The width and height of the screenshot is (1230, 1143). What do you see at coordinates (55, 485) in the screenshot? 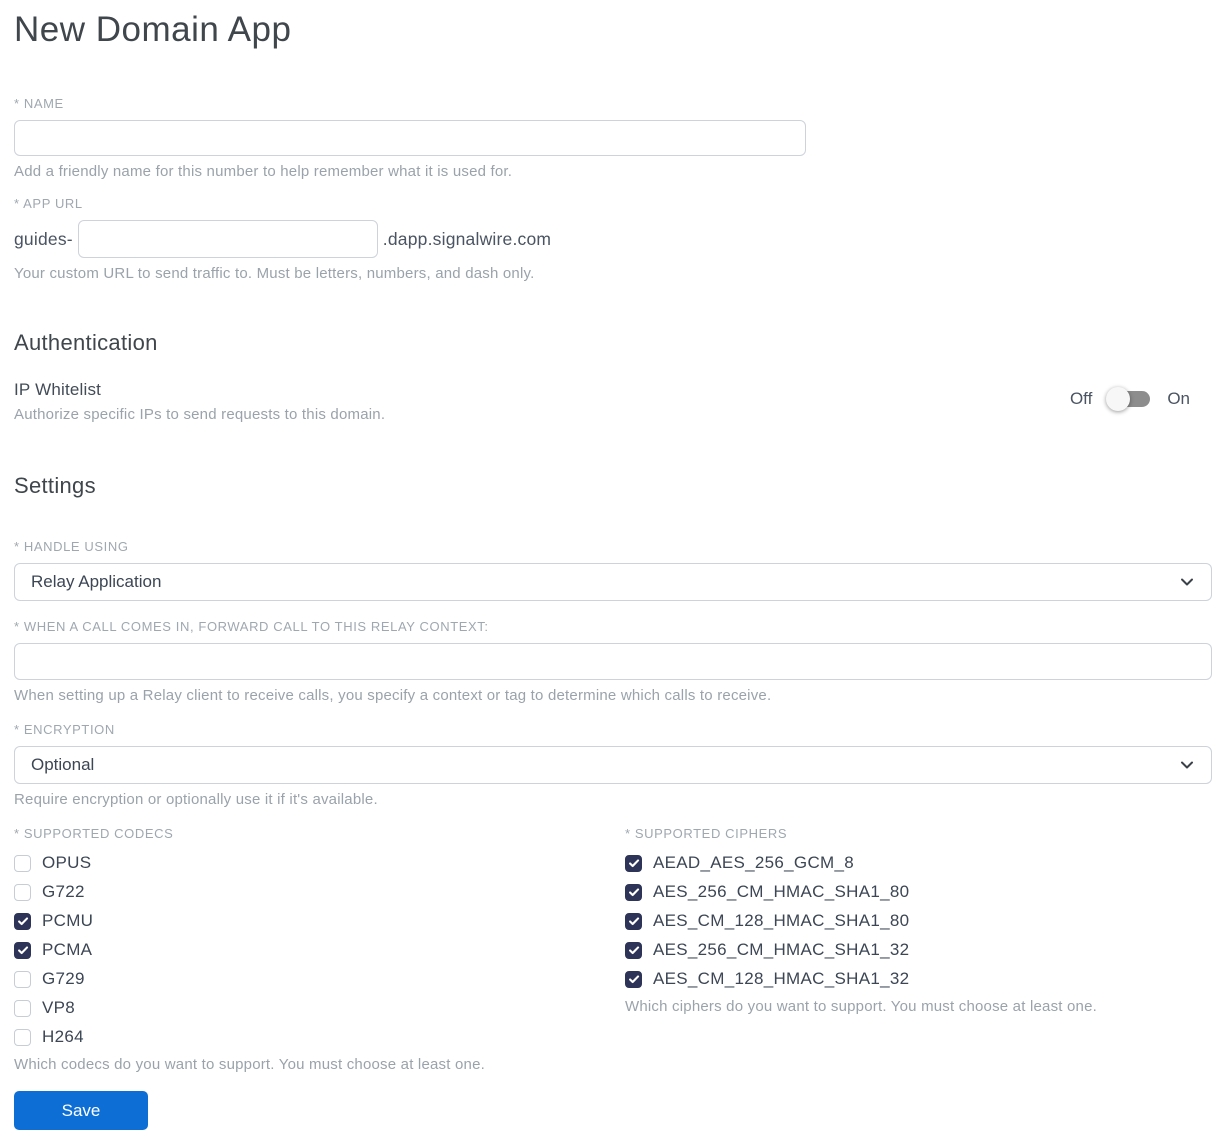
I see `settings-heading: Settings` at bounding box center [55, 485].